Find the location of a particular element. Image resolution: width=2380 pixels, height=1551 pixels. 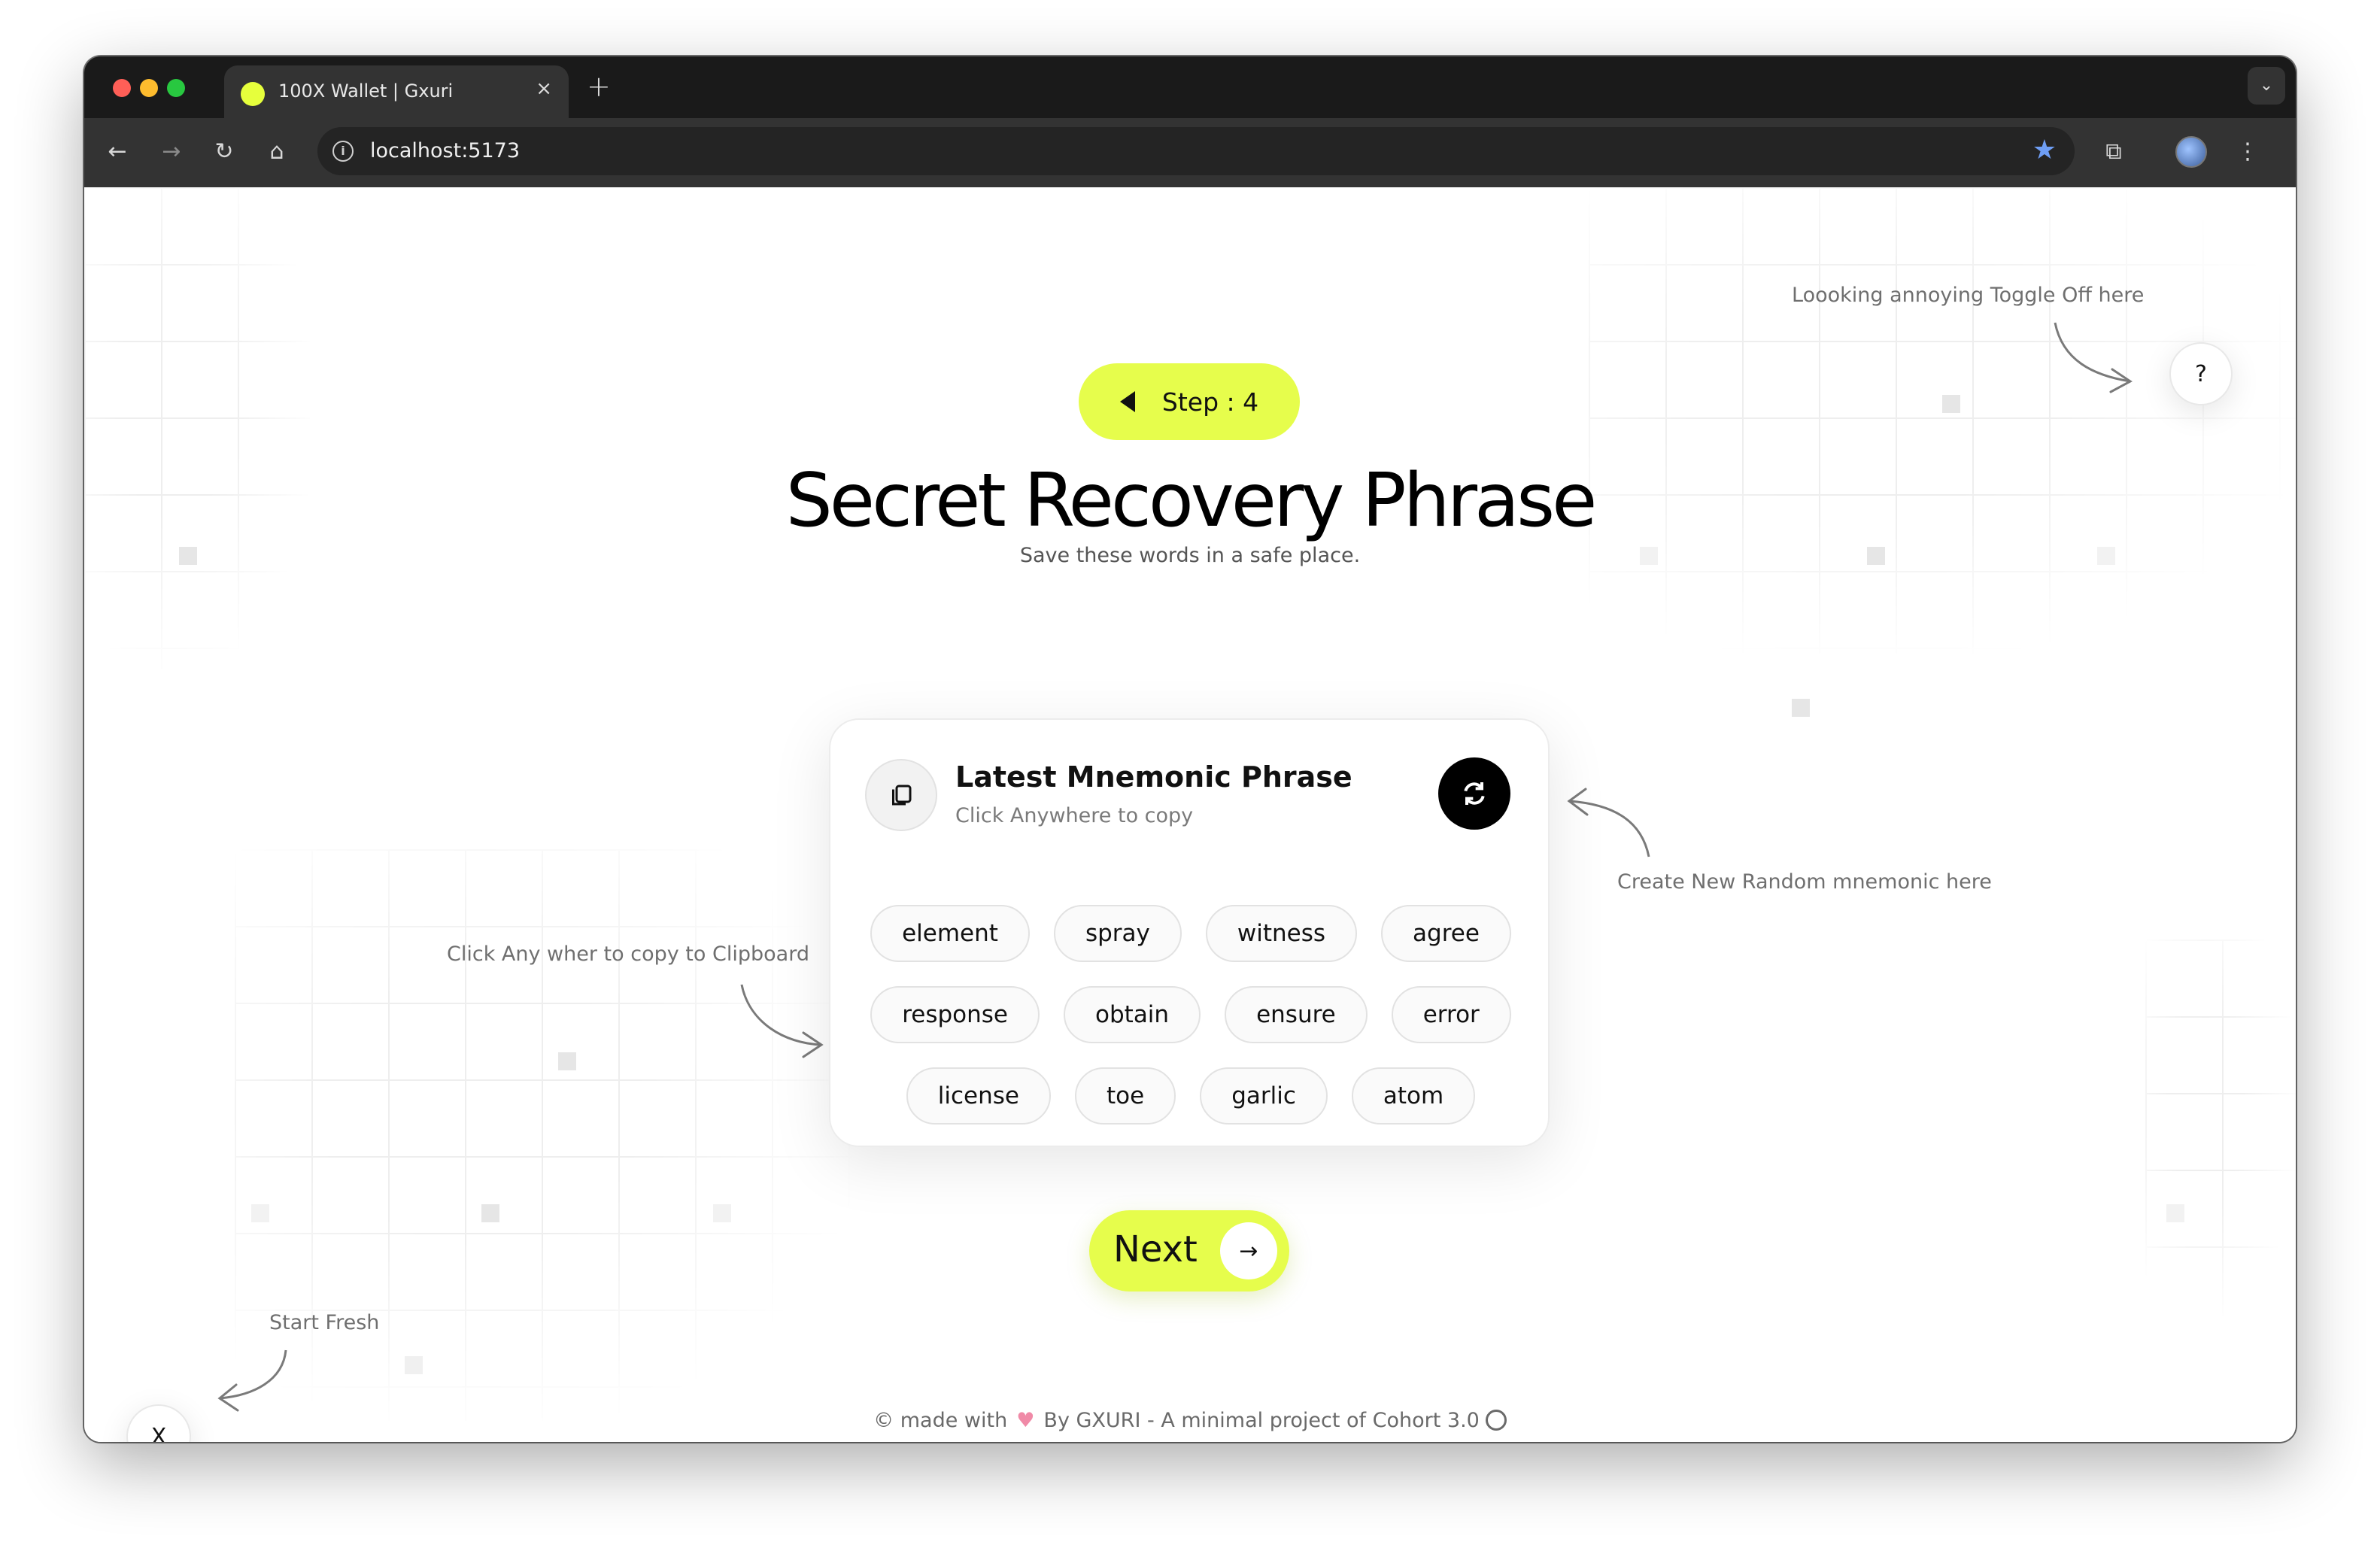

word-chip: spray is located at coordinates (1117, 934).